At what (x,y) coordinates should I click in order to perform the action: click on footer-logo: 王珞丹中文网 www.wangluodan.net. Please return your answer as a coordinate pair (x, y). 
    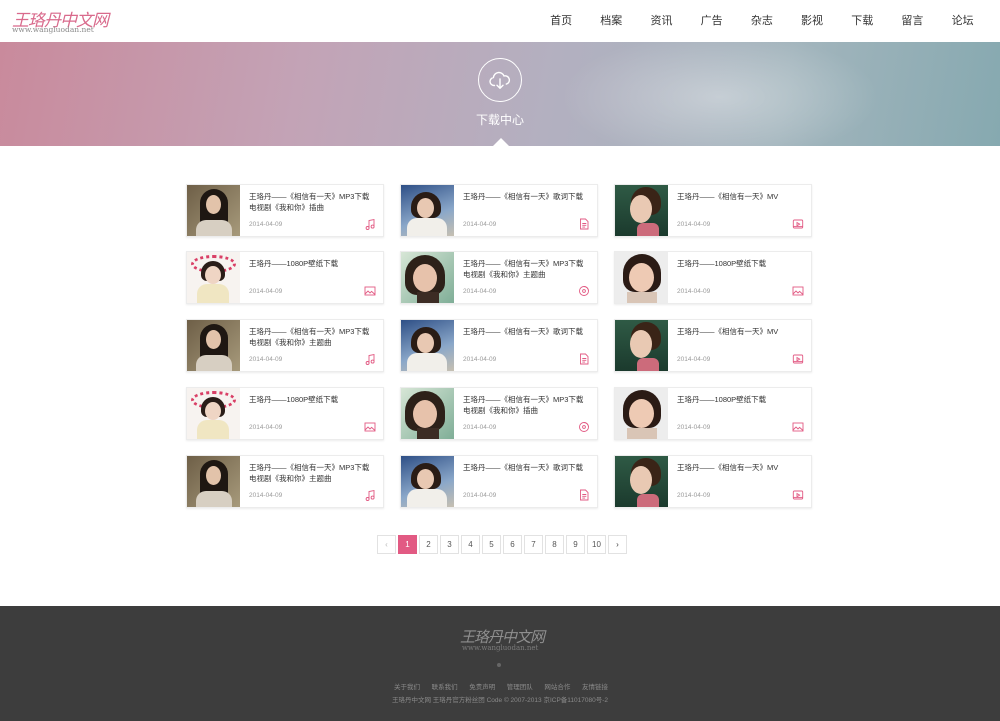
    Looking at the image, I should click on (505, 641).